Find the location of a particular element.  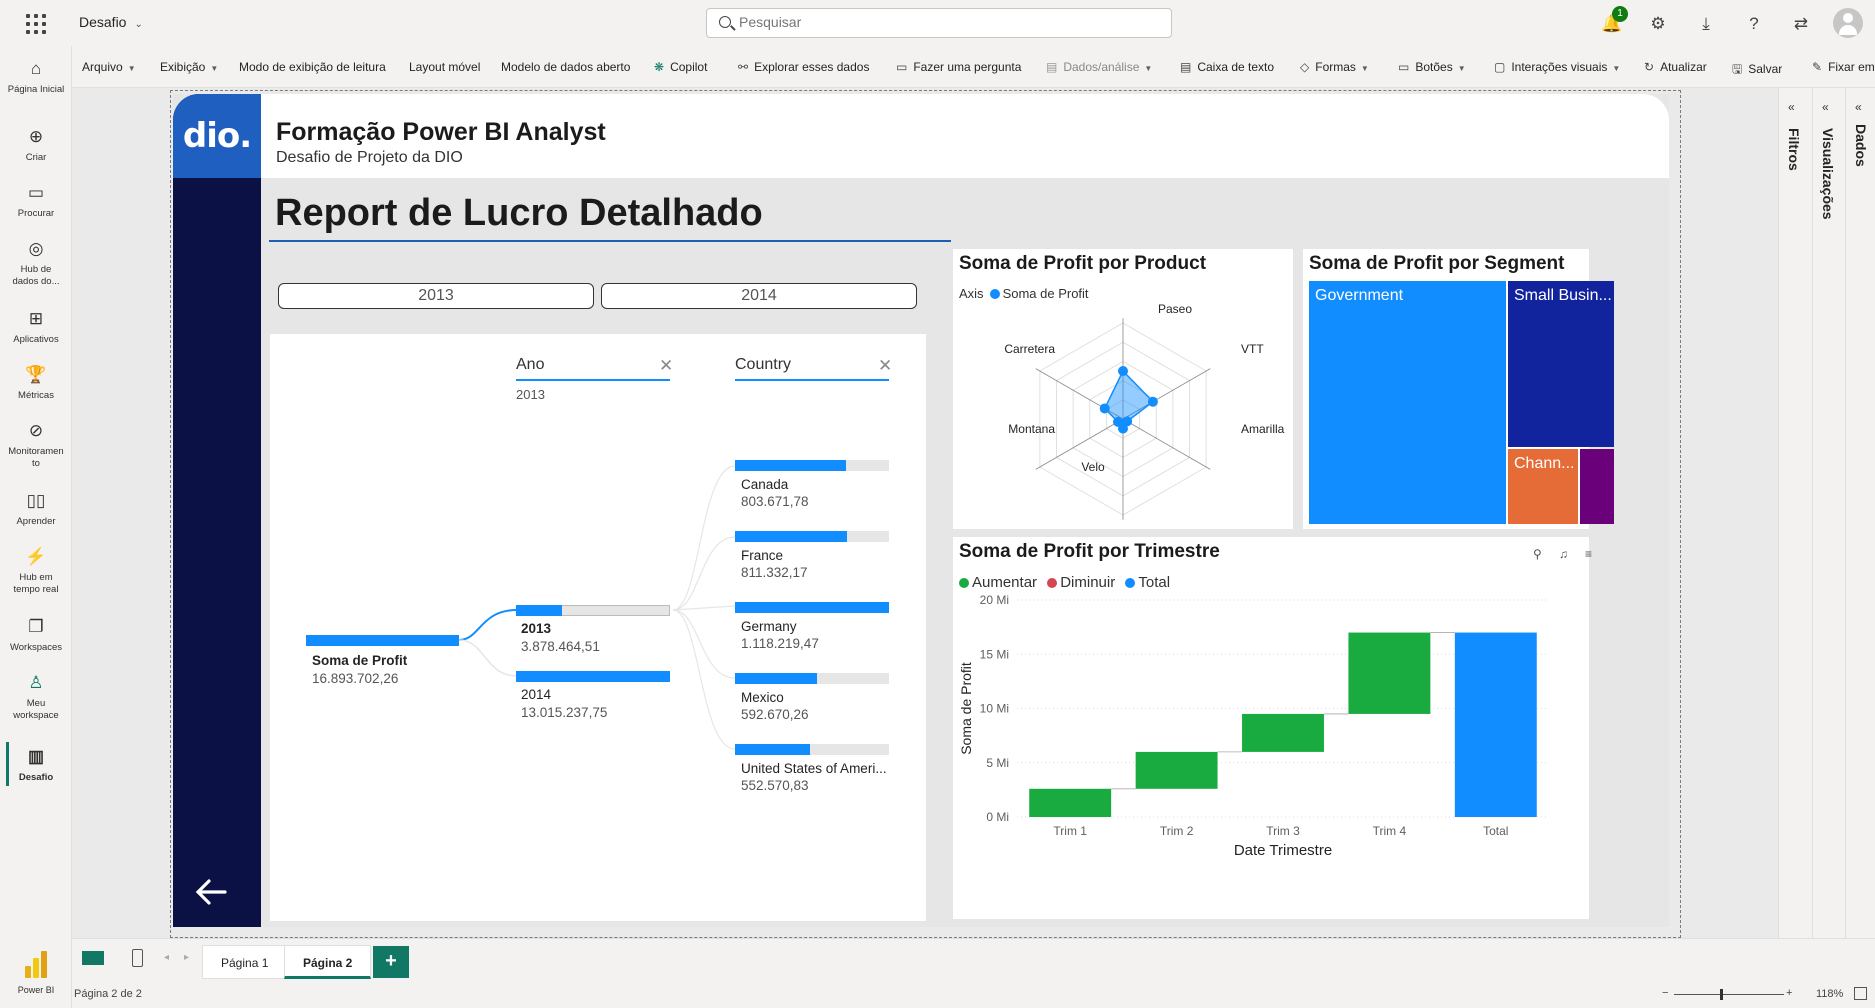

page-indicator: Página 2 de 2 is located at coordinates (108, 994).